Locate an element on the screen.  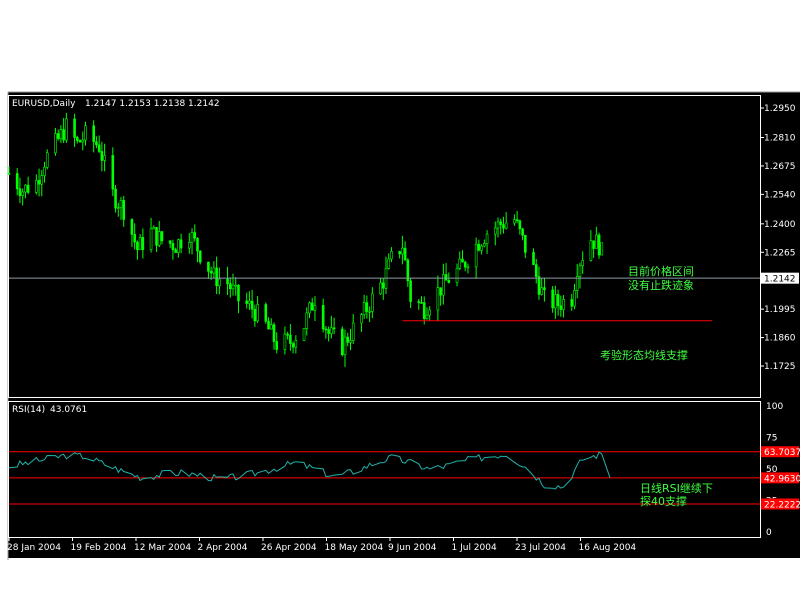
current-price-label: 1.2142 is located at coordinates (780, 280).